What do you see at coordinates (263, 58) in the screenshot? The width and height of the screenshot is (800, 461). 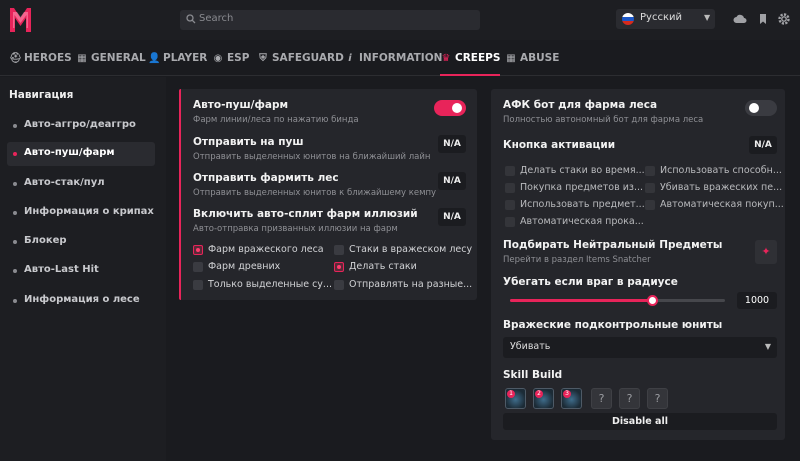 I see `shield-icon: ⛨` at bounding box center [263, 58].